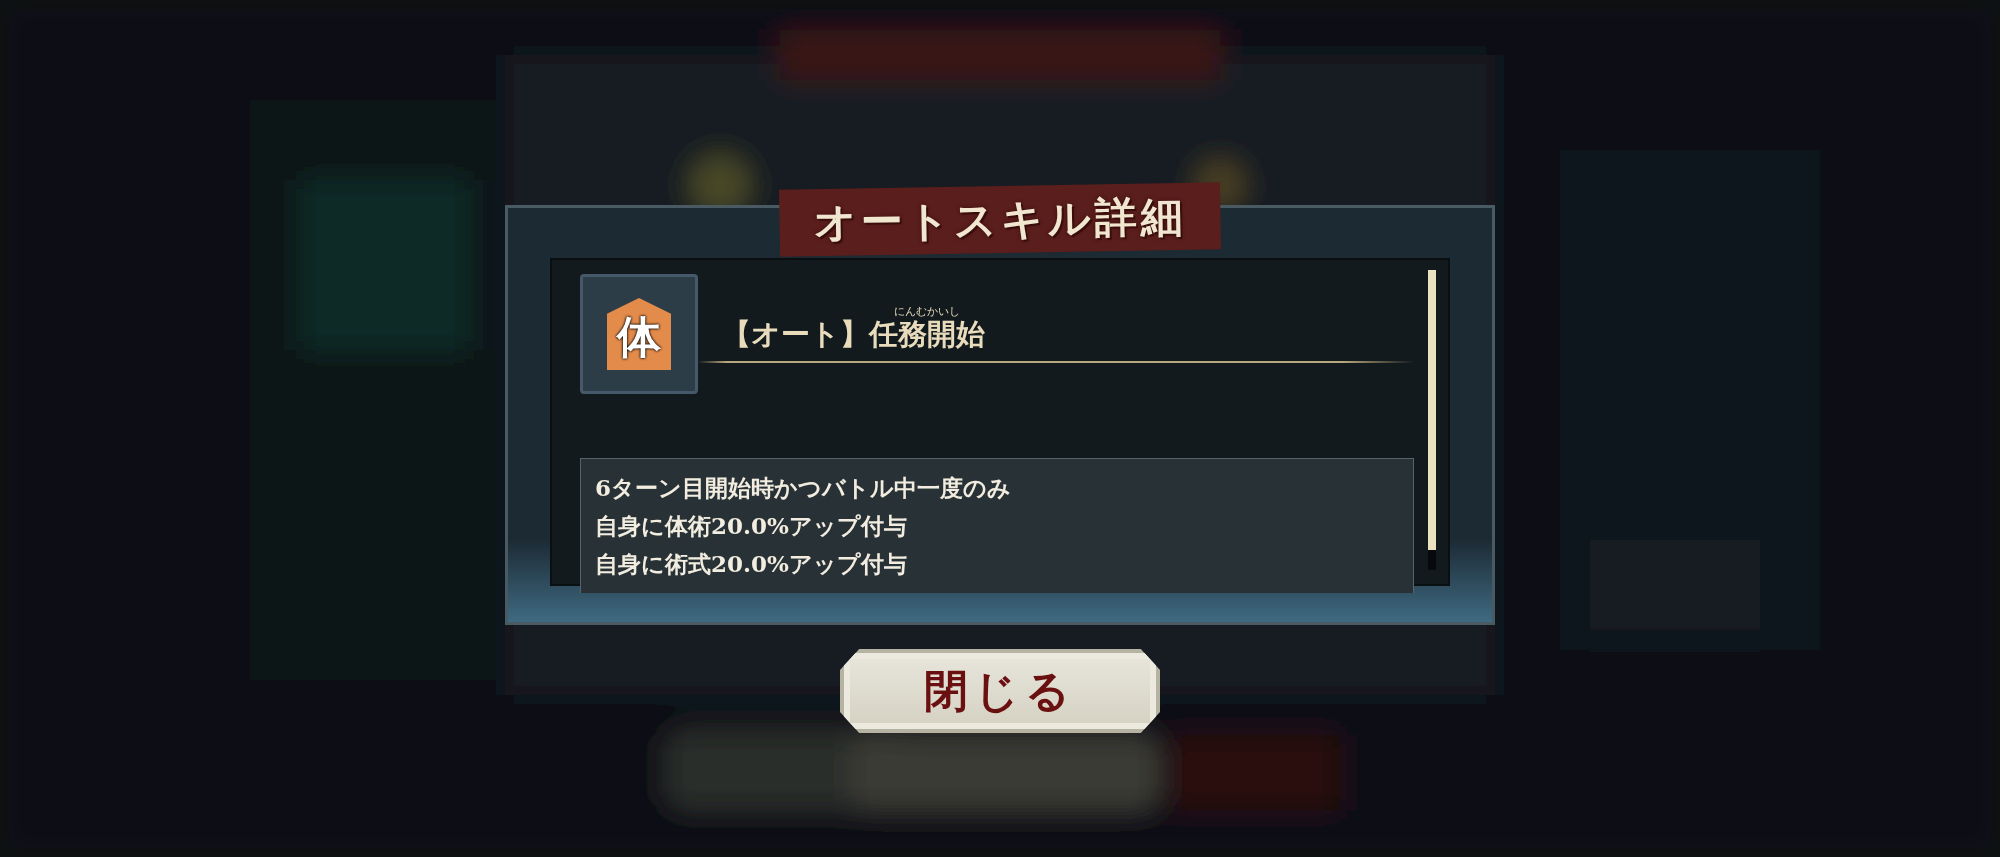 The height and width of the screenshot is (857, 2000). What do you see at coordinates (803, 488) in the screenshot?
I see `description-line: 6ターン目開始時かつバトル中一度のみ` at bounding box center [803, 488].